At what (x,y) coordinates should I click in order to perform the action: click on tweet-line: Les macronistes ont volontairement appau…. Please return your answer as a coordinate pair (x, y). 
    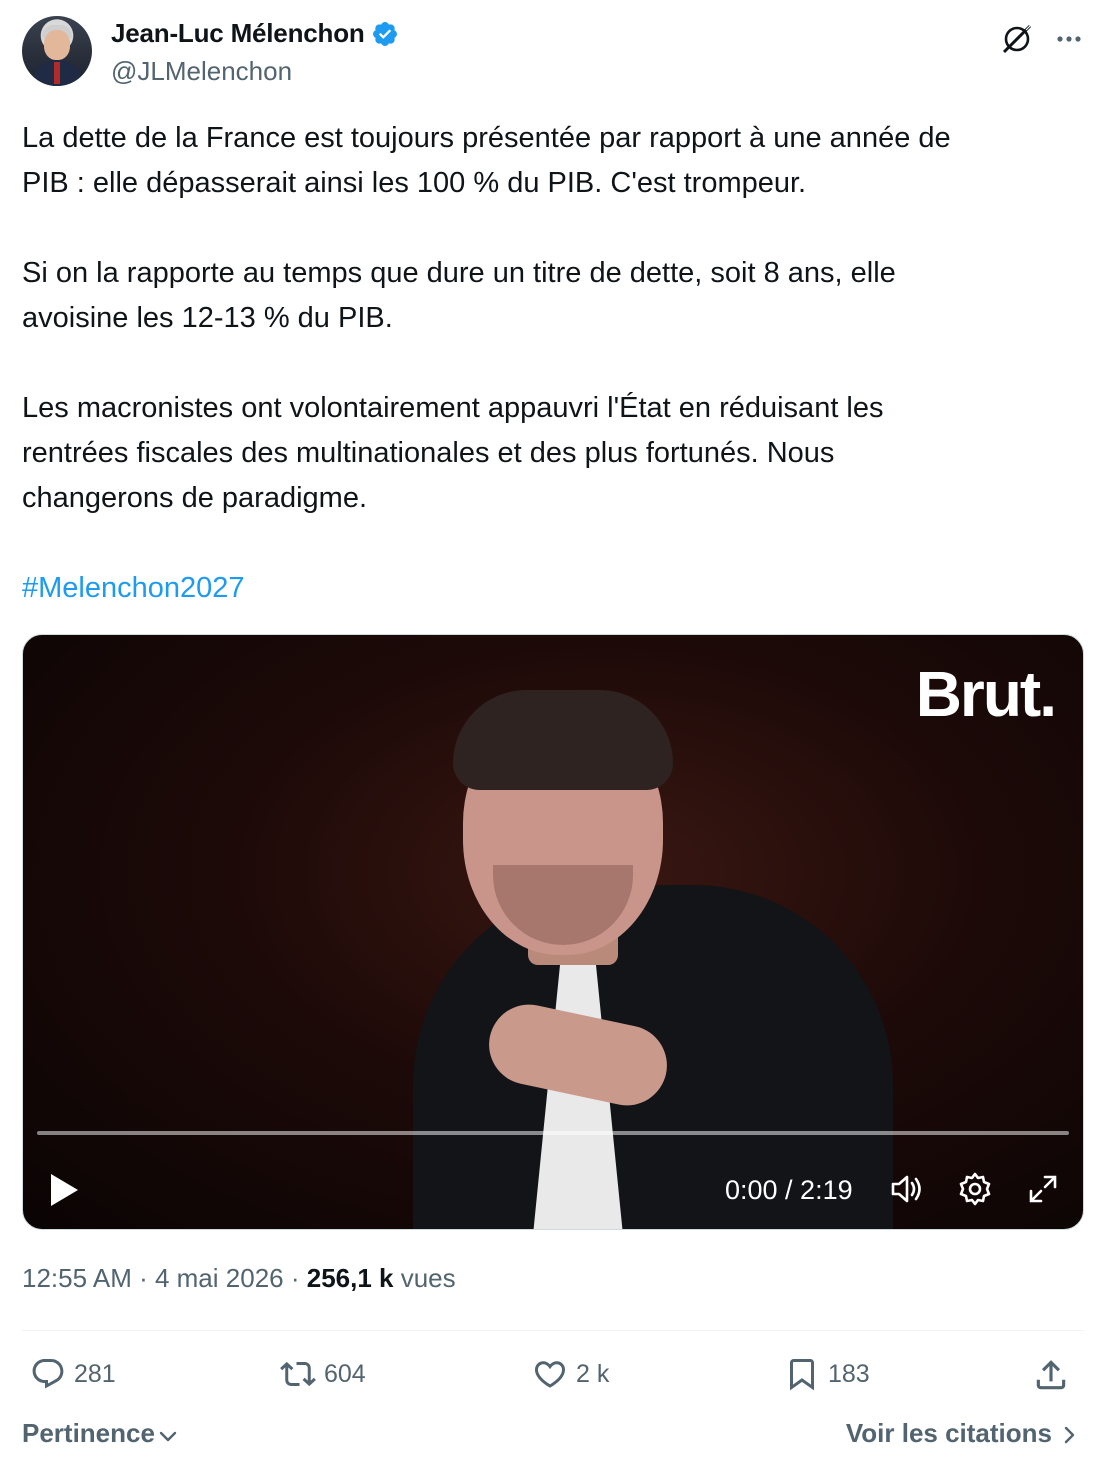
    Looking at the image, I should click on (453, 408).